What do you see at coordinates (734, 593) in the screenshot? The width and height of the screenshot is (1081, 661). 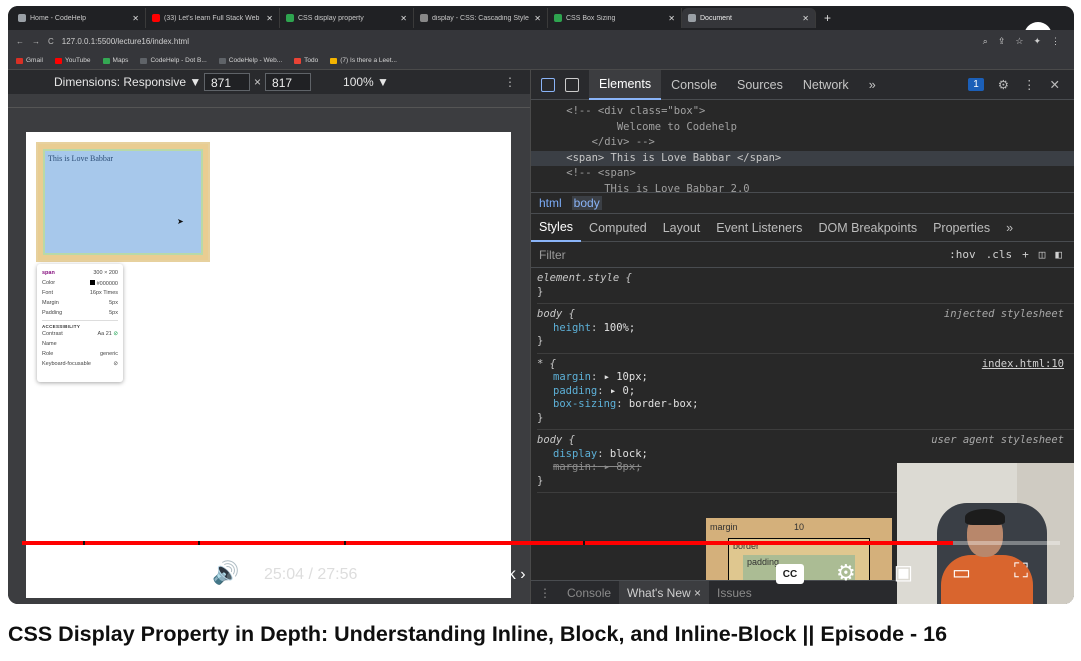 I see `drawer-tab: Issues` at bounding box center [734, 593].